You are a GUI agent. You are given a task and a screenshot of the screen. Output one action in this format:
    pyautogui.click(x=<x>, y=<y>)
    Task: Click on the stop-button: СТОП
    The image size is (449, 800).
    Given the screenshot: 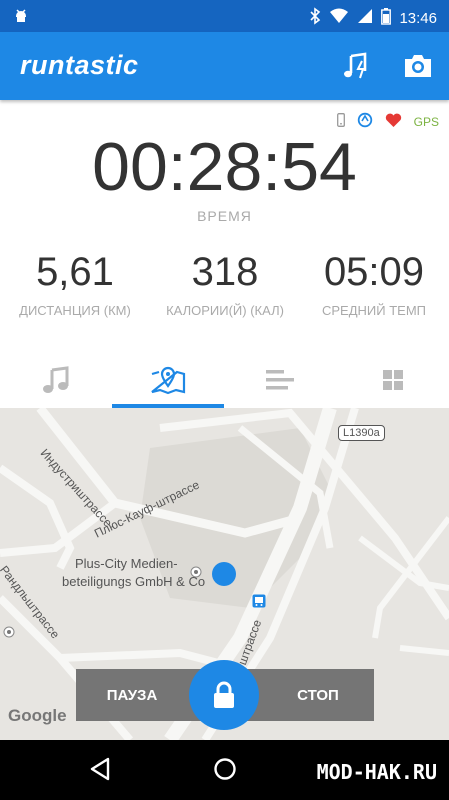 What is the action you would take?
    pyautogui.click(x=318, y=695)
    